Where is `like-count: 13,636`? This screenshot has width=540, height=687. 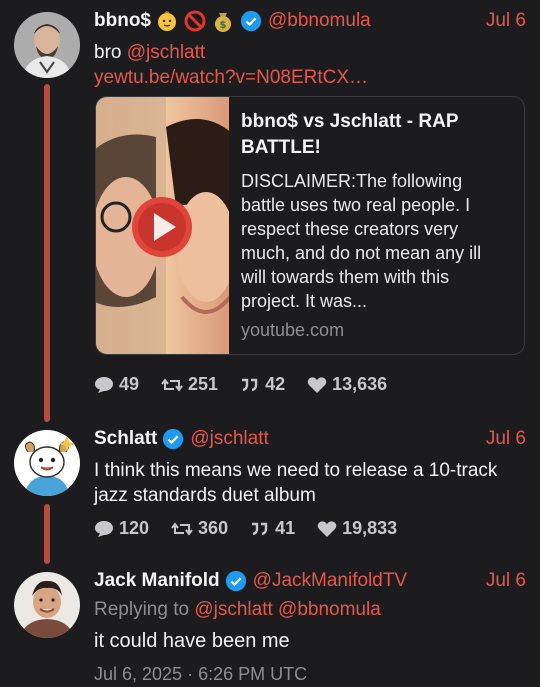
like-count: 13,636 is located at coordinates (360, 384).